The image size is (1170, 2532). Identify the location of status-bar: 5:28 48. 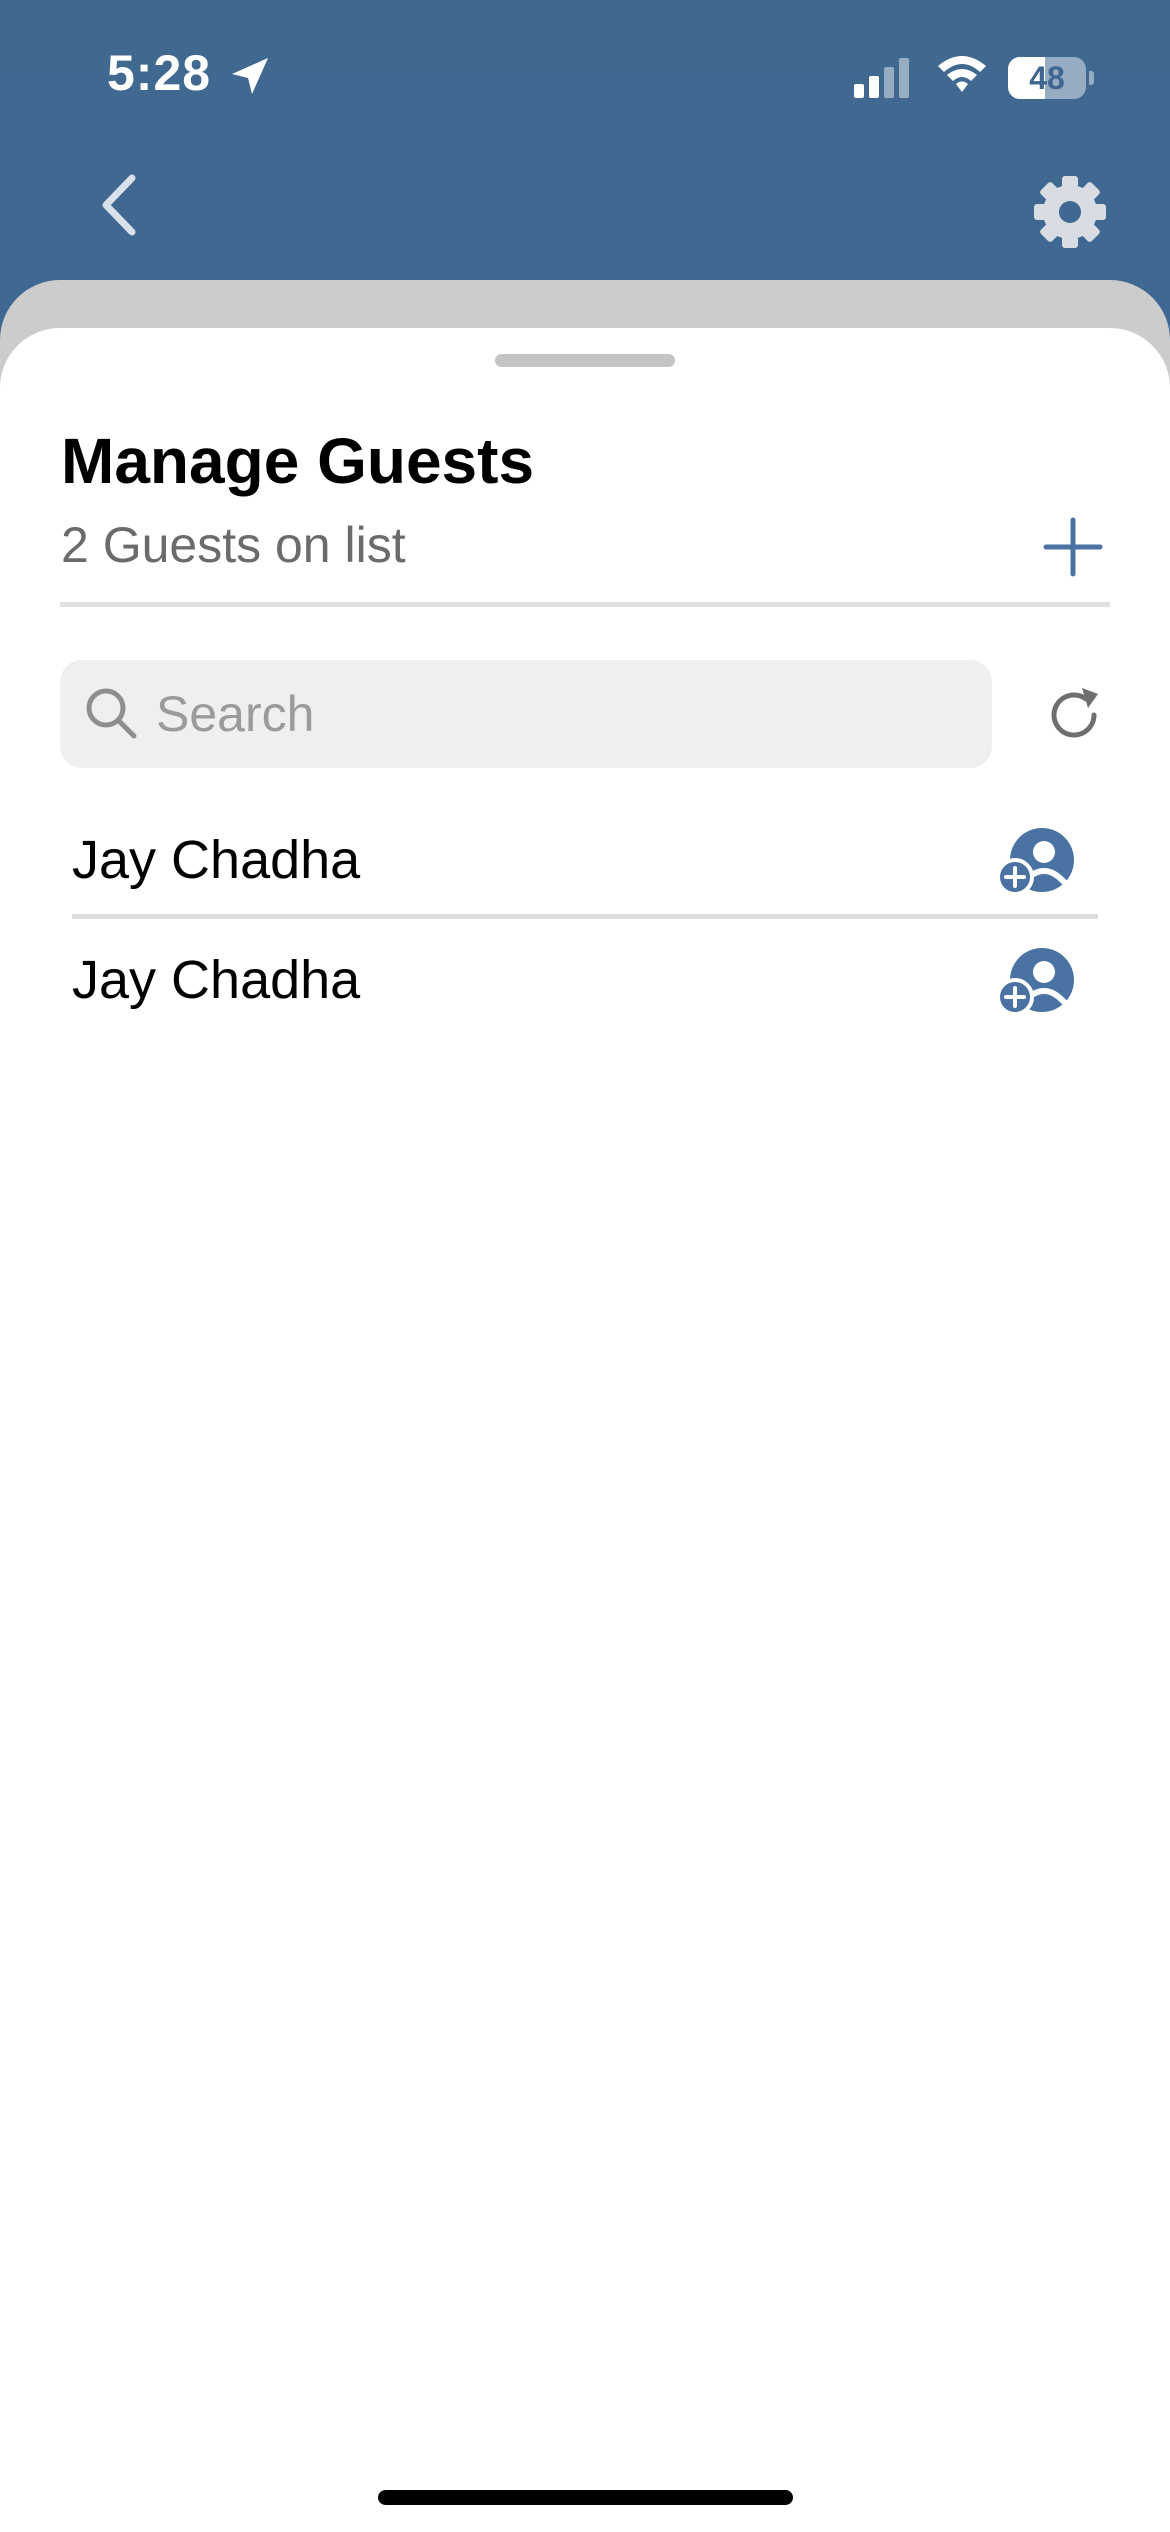
(585, 75).